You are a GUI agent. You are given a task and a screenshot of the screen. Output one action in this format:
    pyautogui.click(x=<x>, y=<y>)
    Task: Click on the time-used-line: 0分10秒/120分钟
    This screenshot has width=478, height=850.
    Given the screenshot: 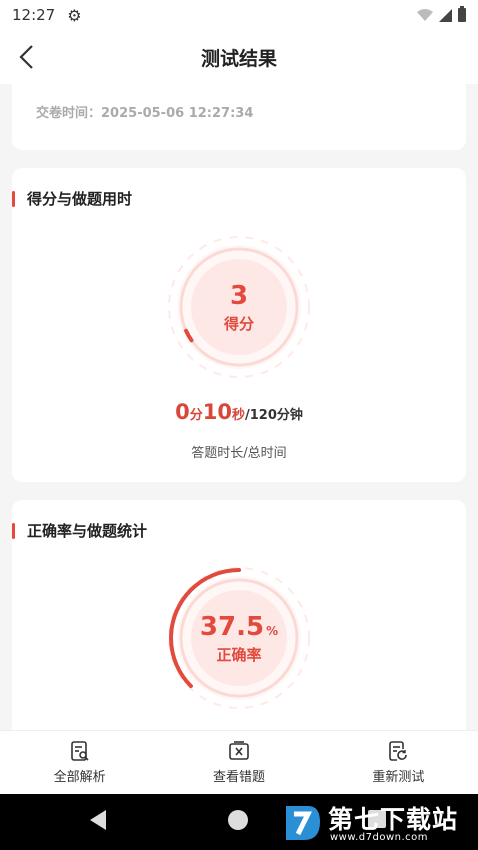 What is the action you would take?
    pyautogui.click(x=239, y=412)
    